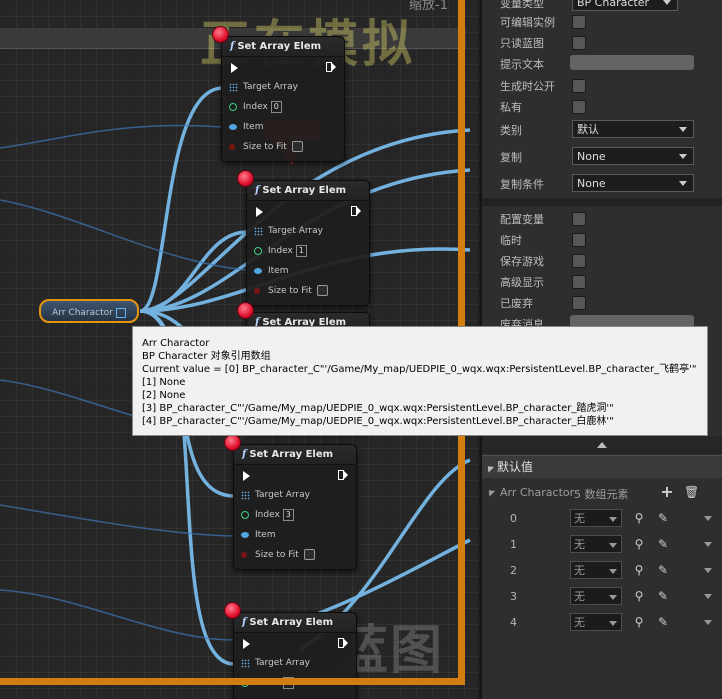 This screenshot has height=699, width=722. I want to click on index-field: 3, so click(288, 514).